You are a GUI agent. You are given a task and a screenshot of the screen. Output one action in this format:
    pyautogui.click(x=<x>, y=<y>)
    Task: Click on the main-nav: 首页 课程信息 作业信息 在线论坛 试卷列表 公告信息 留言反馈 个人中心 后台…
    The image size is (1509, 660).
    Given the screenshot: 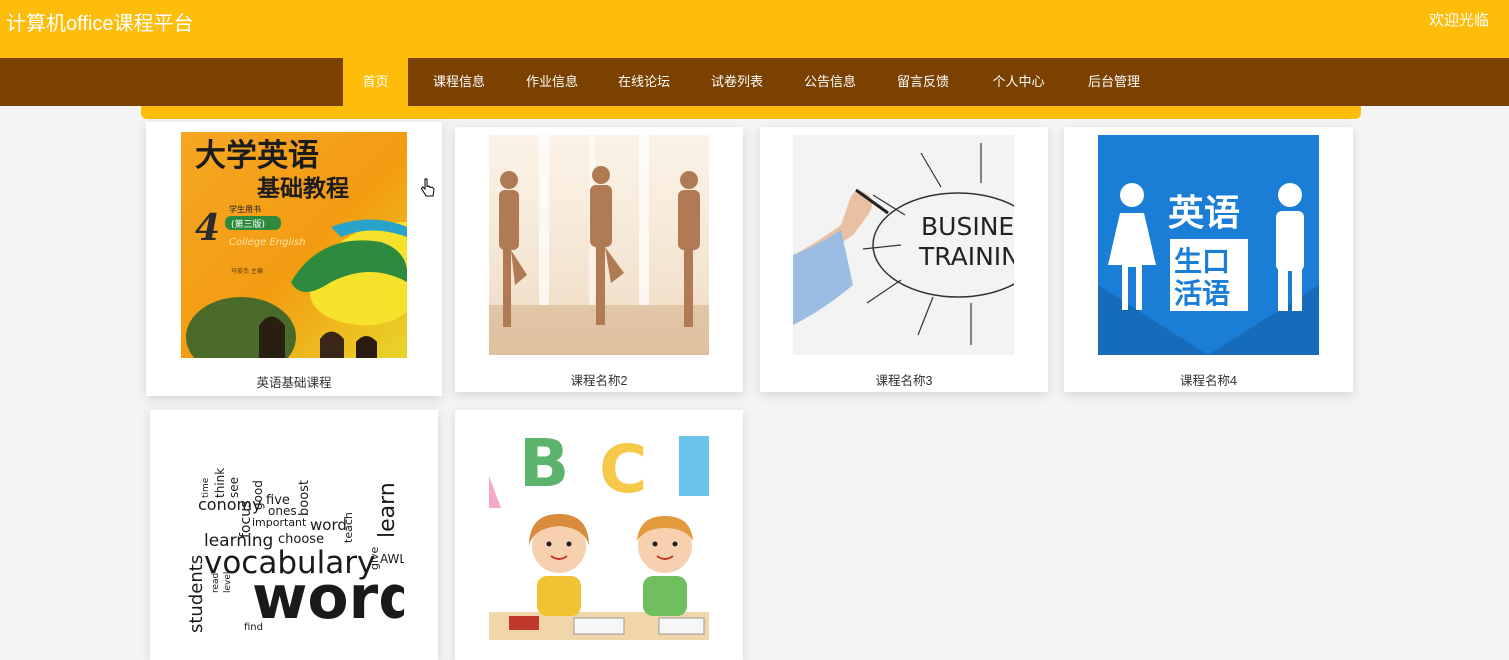 What is the action you would take?
    pyautogui.click(x=754, y=82)
    